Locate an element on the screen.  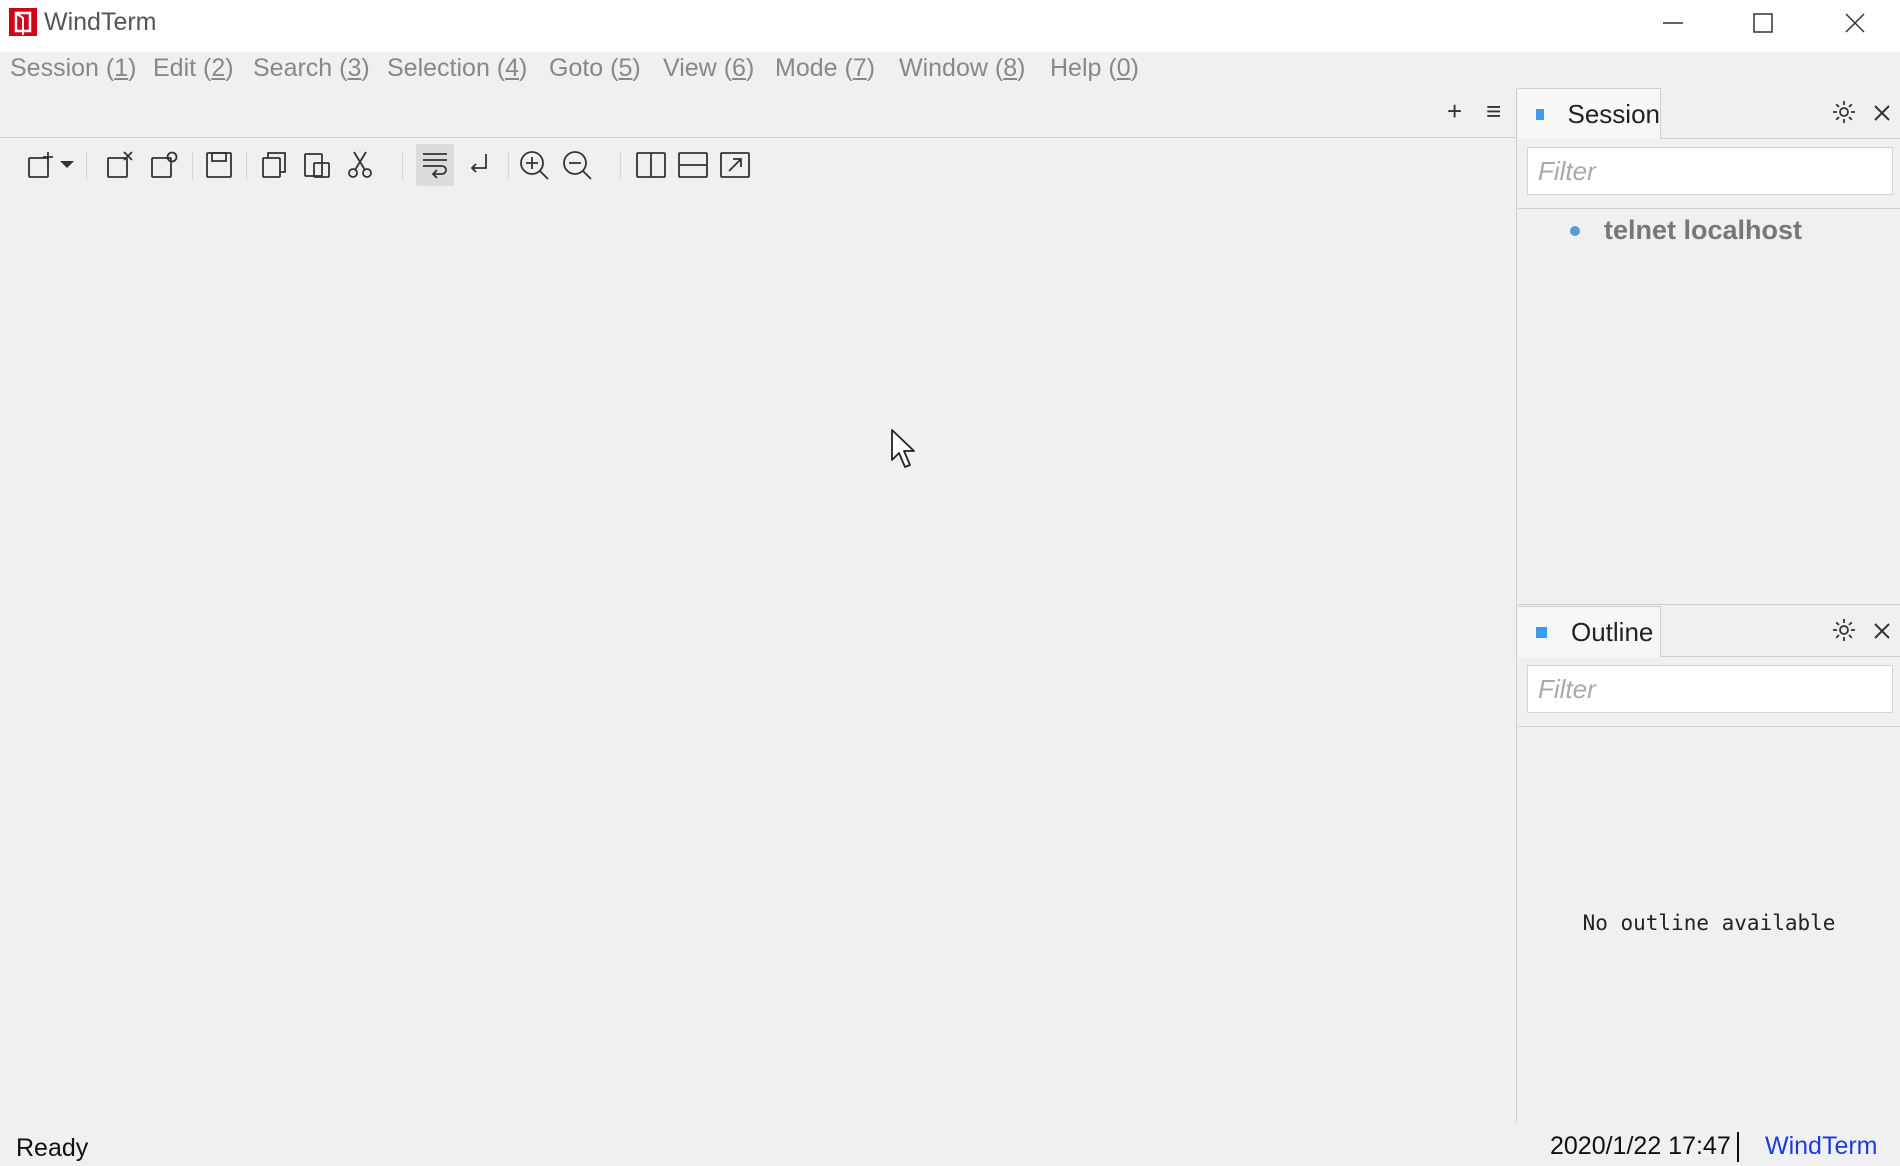
copy-button is located at coordinates (275, 165).